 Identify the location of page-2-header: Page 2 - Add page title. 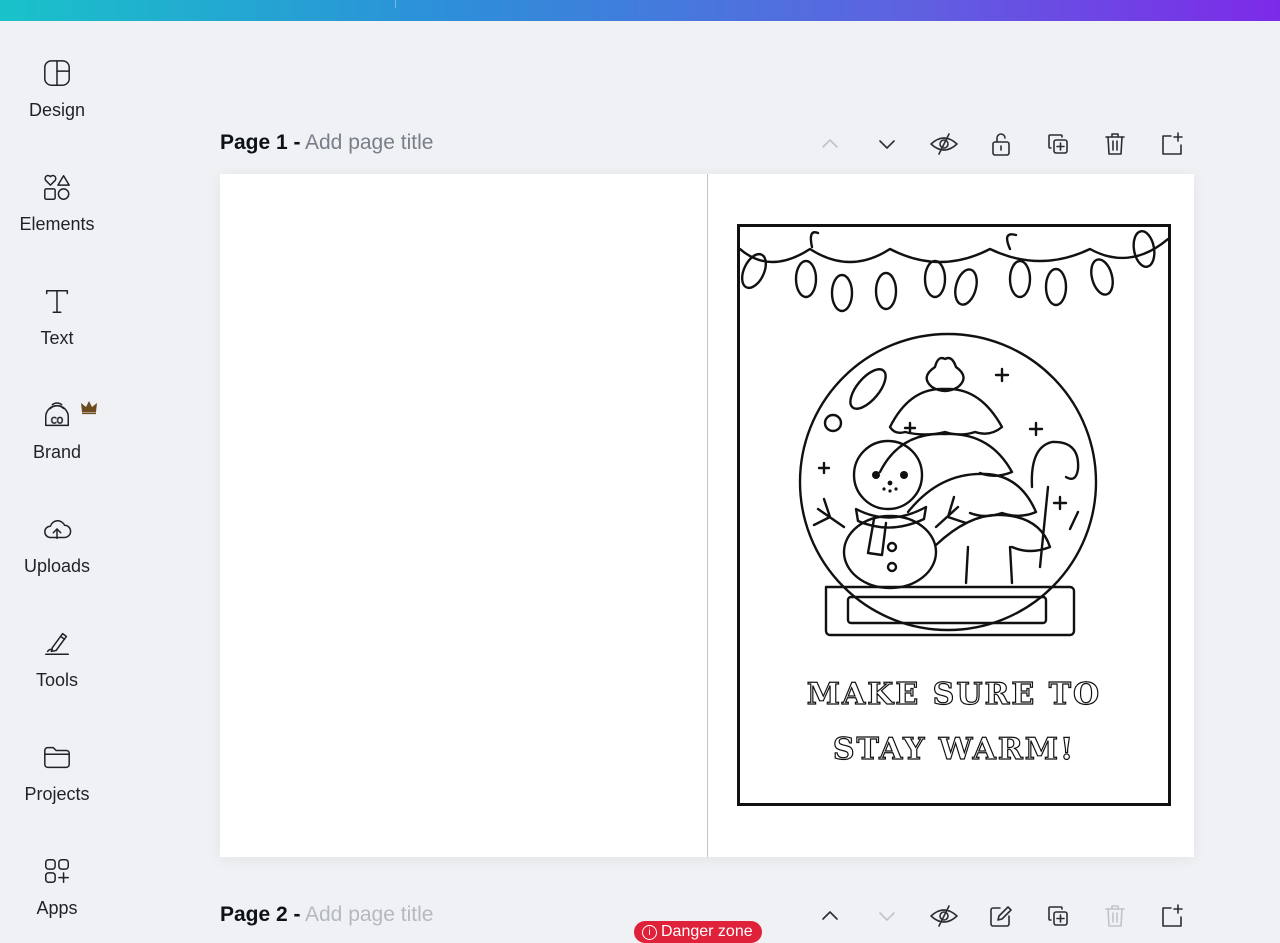
(326, 918).